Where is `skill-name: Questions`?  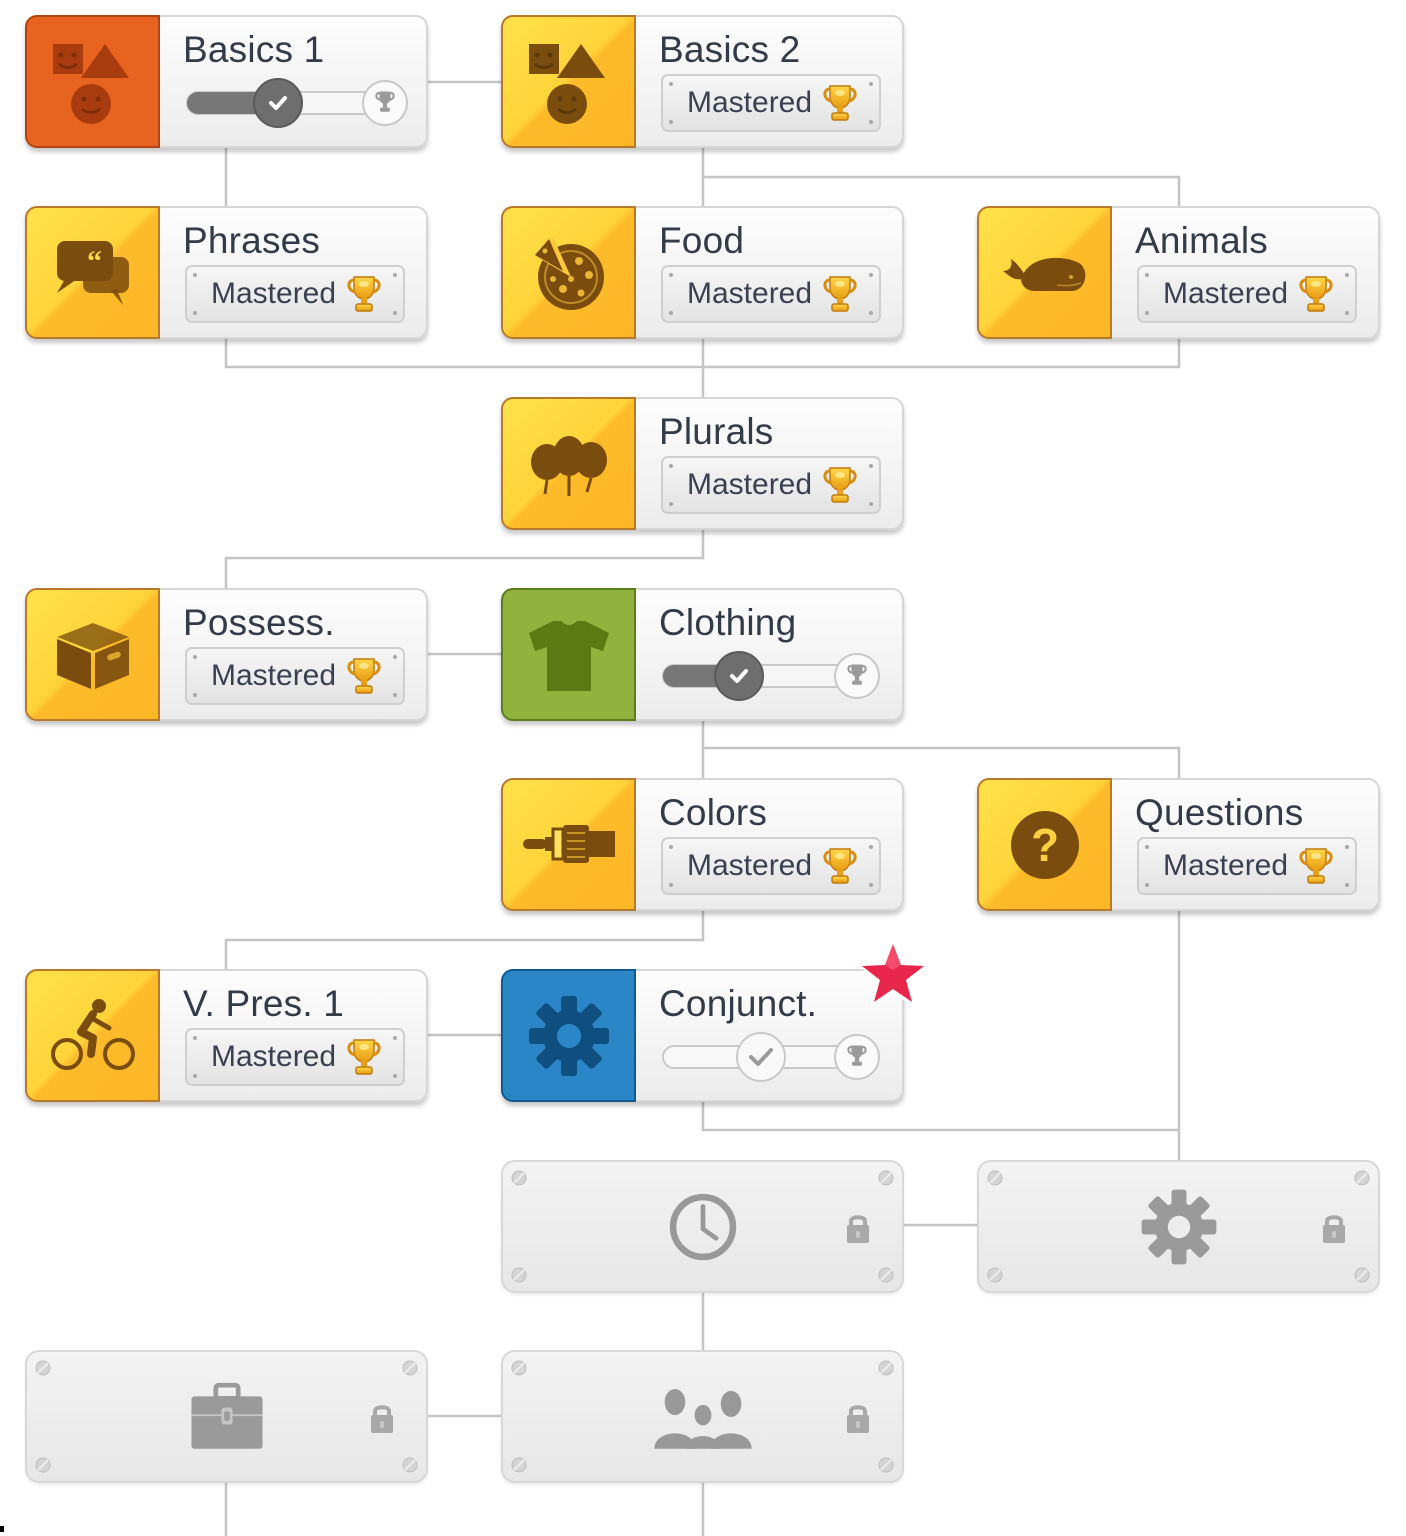 skill-name: Questions is located at coordinates (1219, 812).